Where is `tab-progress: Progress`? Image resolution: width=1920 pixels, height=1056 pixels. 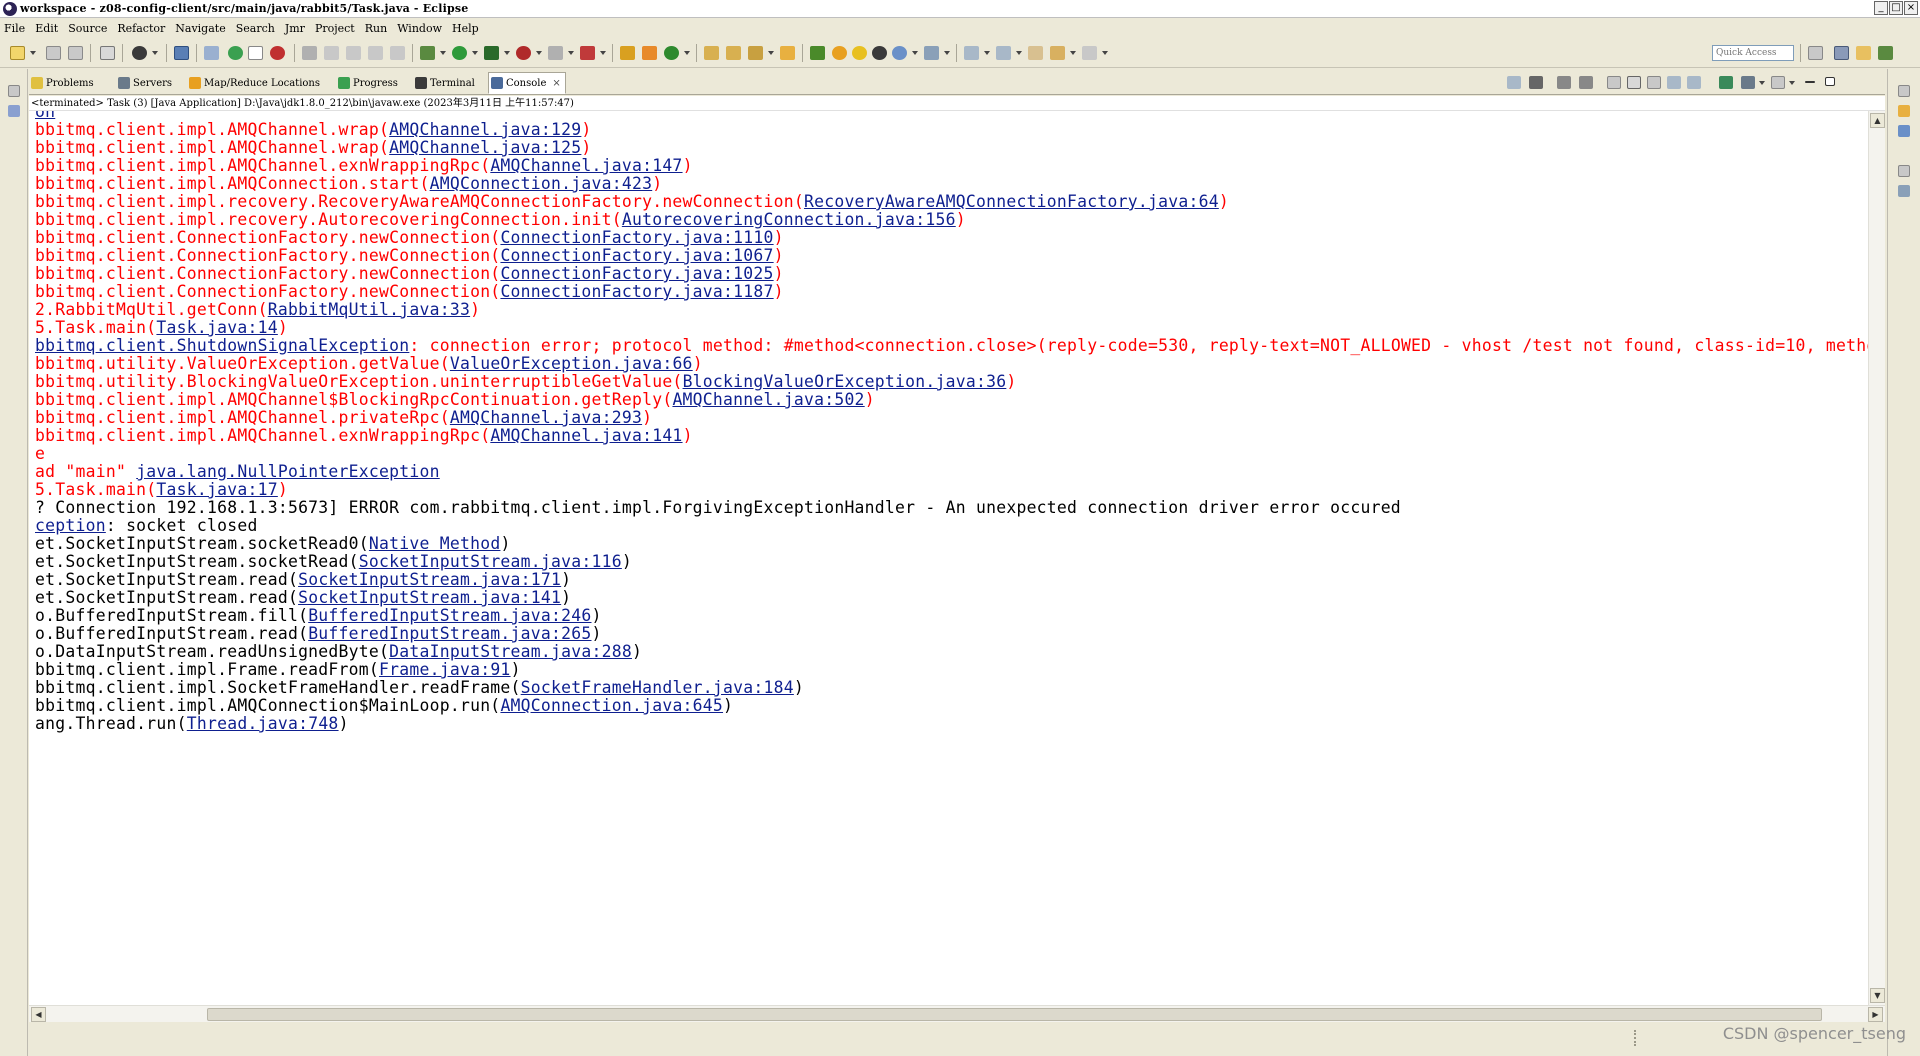
tab-progress: Progress is located at coordinates (369, 83).